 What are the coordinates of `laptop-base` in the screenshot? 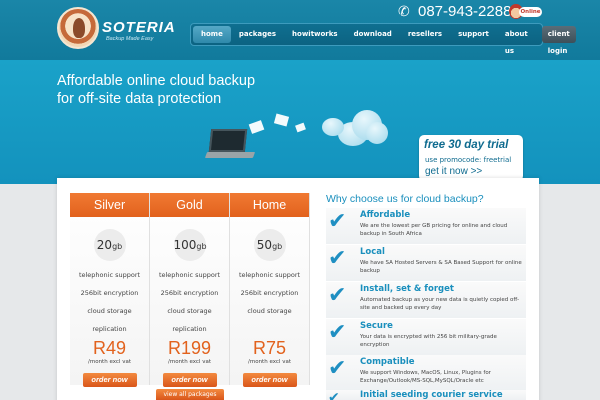 It's located at (230, 155).